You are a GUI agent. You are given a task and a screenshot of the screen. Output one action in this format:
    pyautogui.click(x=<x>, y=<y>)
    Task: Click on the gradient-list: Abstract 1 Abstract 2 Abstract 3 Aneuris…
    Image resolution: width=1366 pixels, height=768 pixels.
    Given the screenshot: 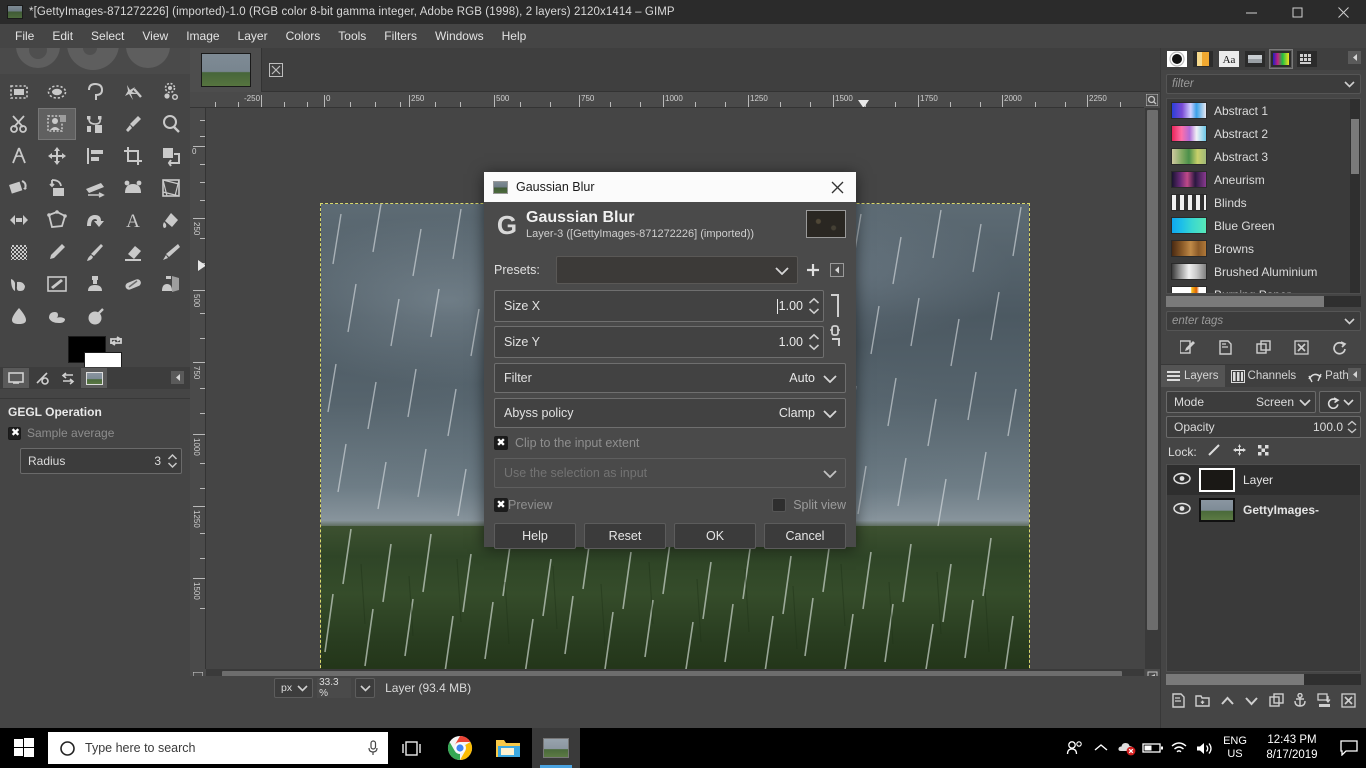 What is the action you would take?
    pyautogui.click(x=1263, y=196)
    